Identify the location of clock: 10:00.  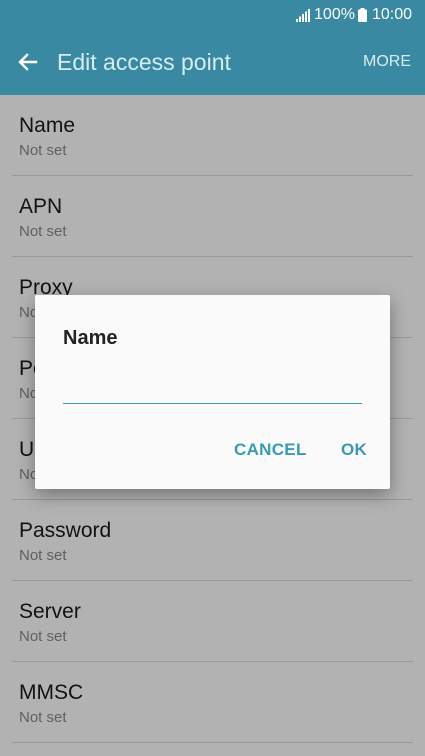
(391, 14).